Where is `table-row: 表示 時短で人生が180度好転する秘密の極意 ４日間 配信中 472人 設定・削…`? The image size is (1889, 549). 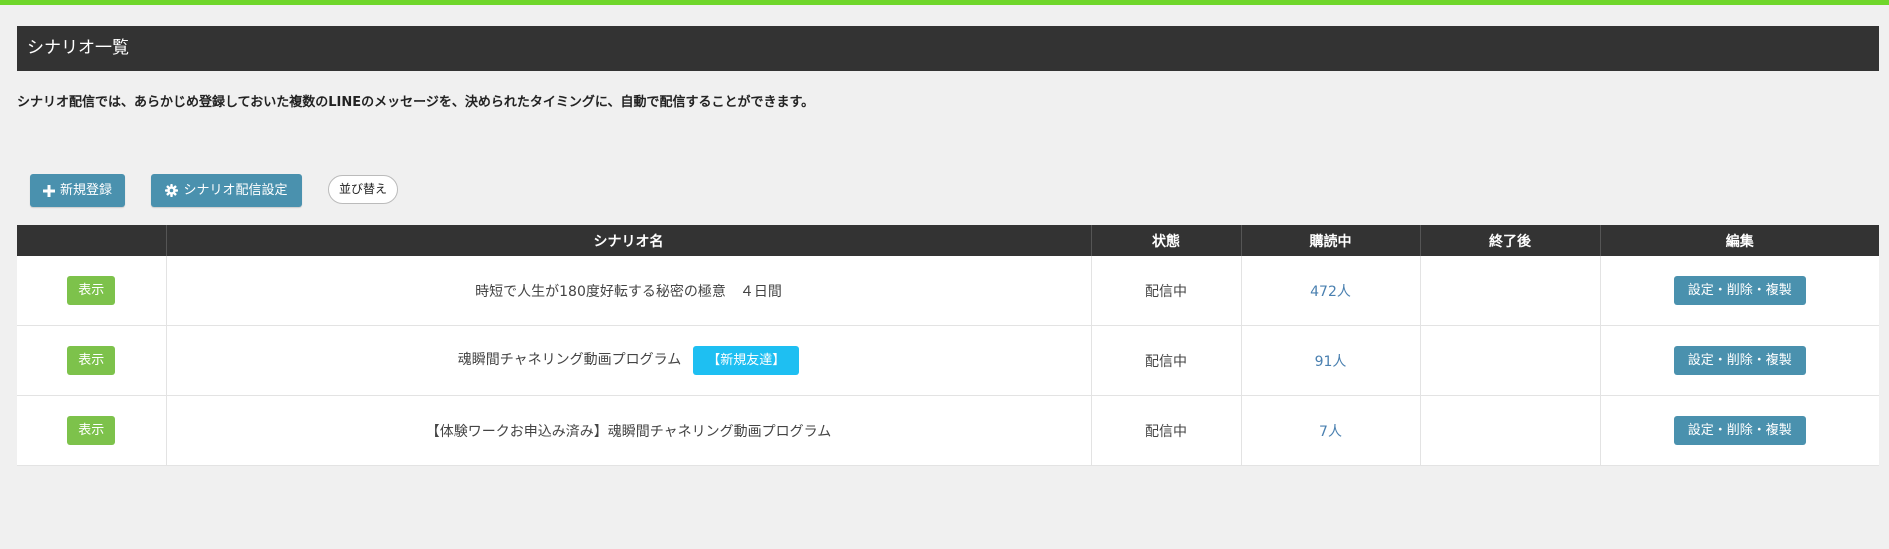 table-row: 表示 時短で人生が180度好転する秘密の極意 ４日間 配信中 472人 設定・削… is located at coordinates (948, 291).